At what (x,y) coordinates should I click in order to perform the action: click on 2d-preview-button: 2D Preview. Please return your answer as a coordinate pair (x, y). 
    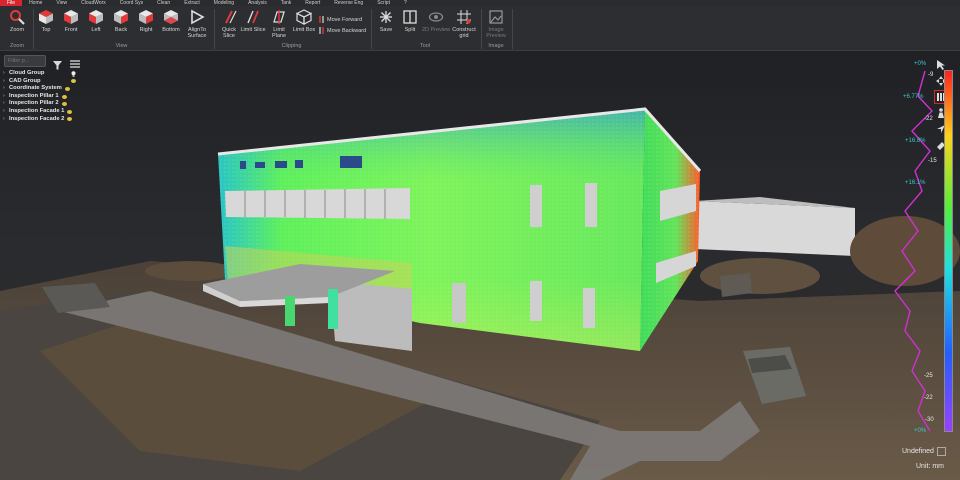
    Looking at the image, I should click on (436, 25).